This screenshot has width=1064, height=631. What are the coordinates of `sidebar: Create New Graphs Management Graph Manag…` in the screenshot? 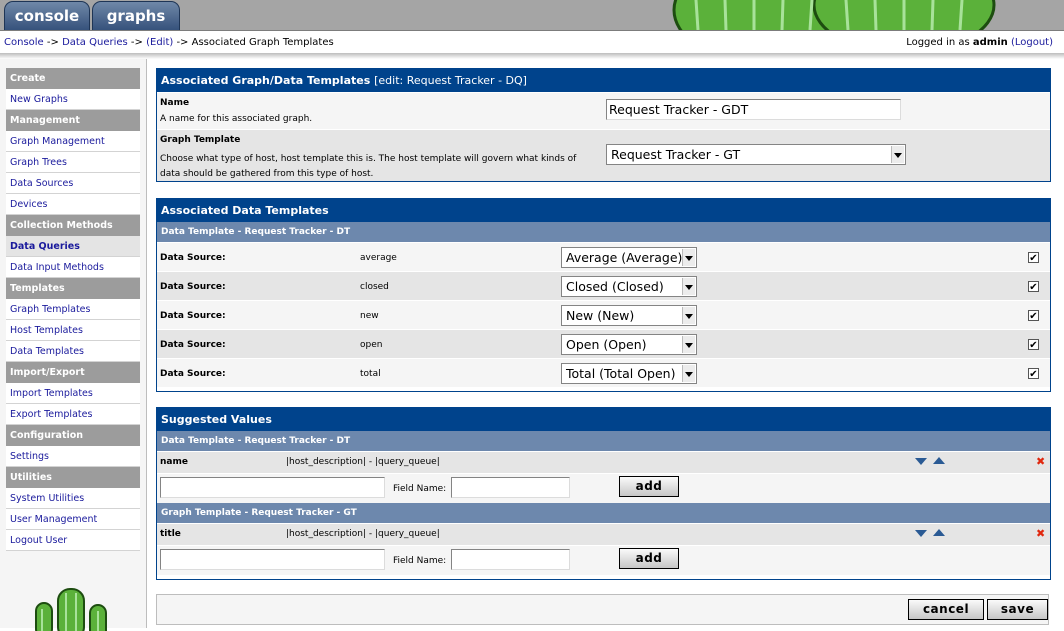 It's located at (73, 345).